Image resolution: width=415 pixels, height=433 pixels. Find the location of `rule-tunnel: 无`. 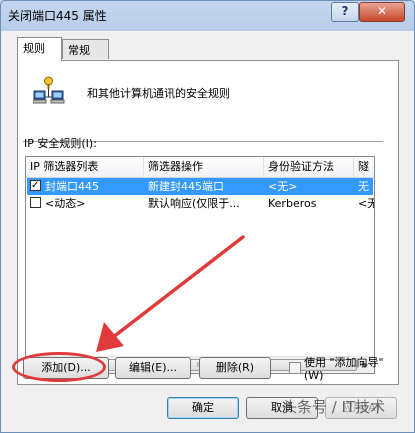

rule-tunnel: 无 is located at coordinates (363, 186).